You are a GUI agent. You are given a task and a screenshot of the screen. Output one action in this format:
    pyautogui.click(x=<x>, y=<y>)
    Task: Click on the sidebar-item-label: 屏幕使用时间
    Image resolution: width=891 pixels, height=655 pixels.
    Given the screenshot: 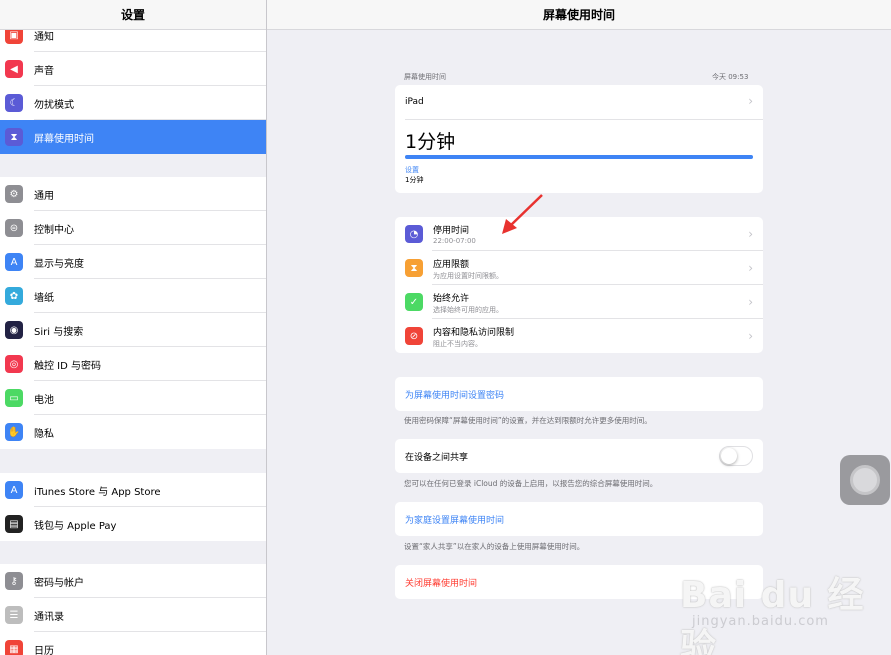 What is the action you would take?
    pyautogui.click(x=64, y=139)
    